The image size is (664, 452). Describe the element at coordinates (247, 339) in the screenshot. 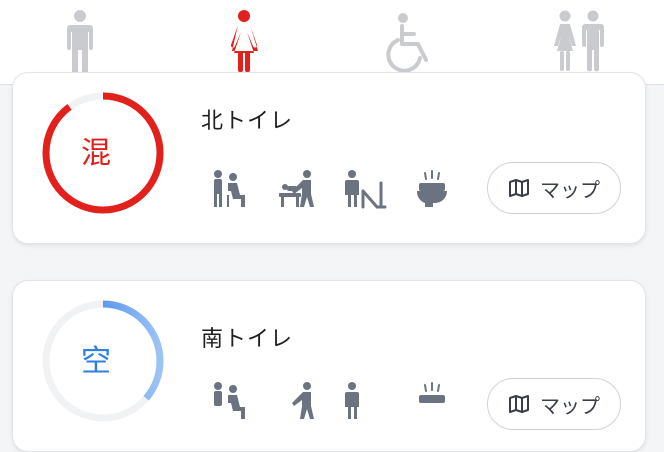

I see `toilet-name: 南トイレ` at that location.